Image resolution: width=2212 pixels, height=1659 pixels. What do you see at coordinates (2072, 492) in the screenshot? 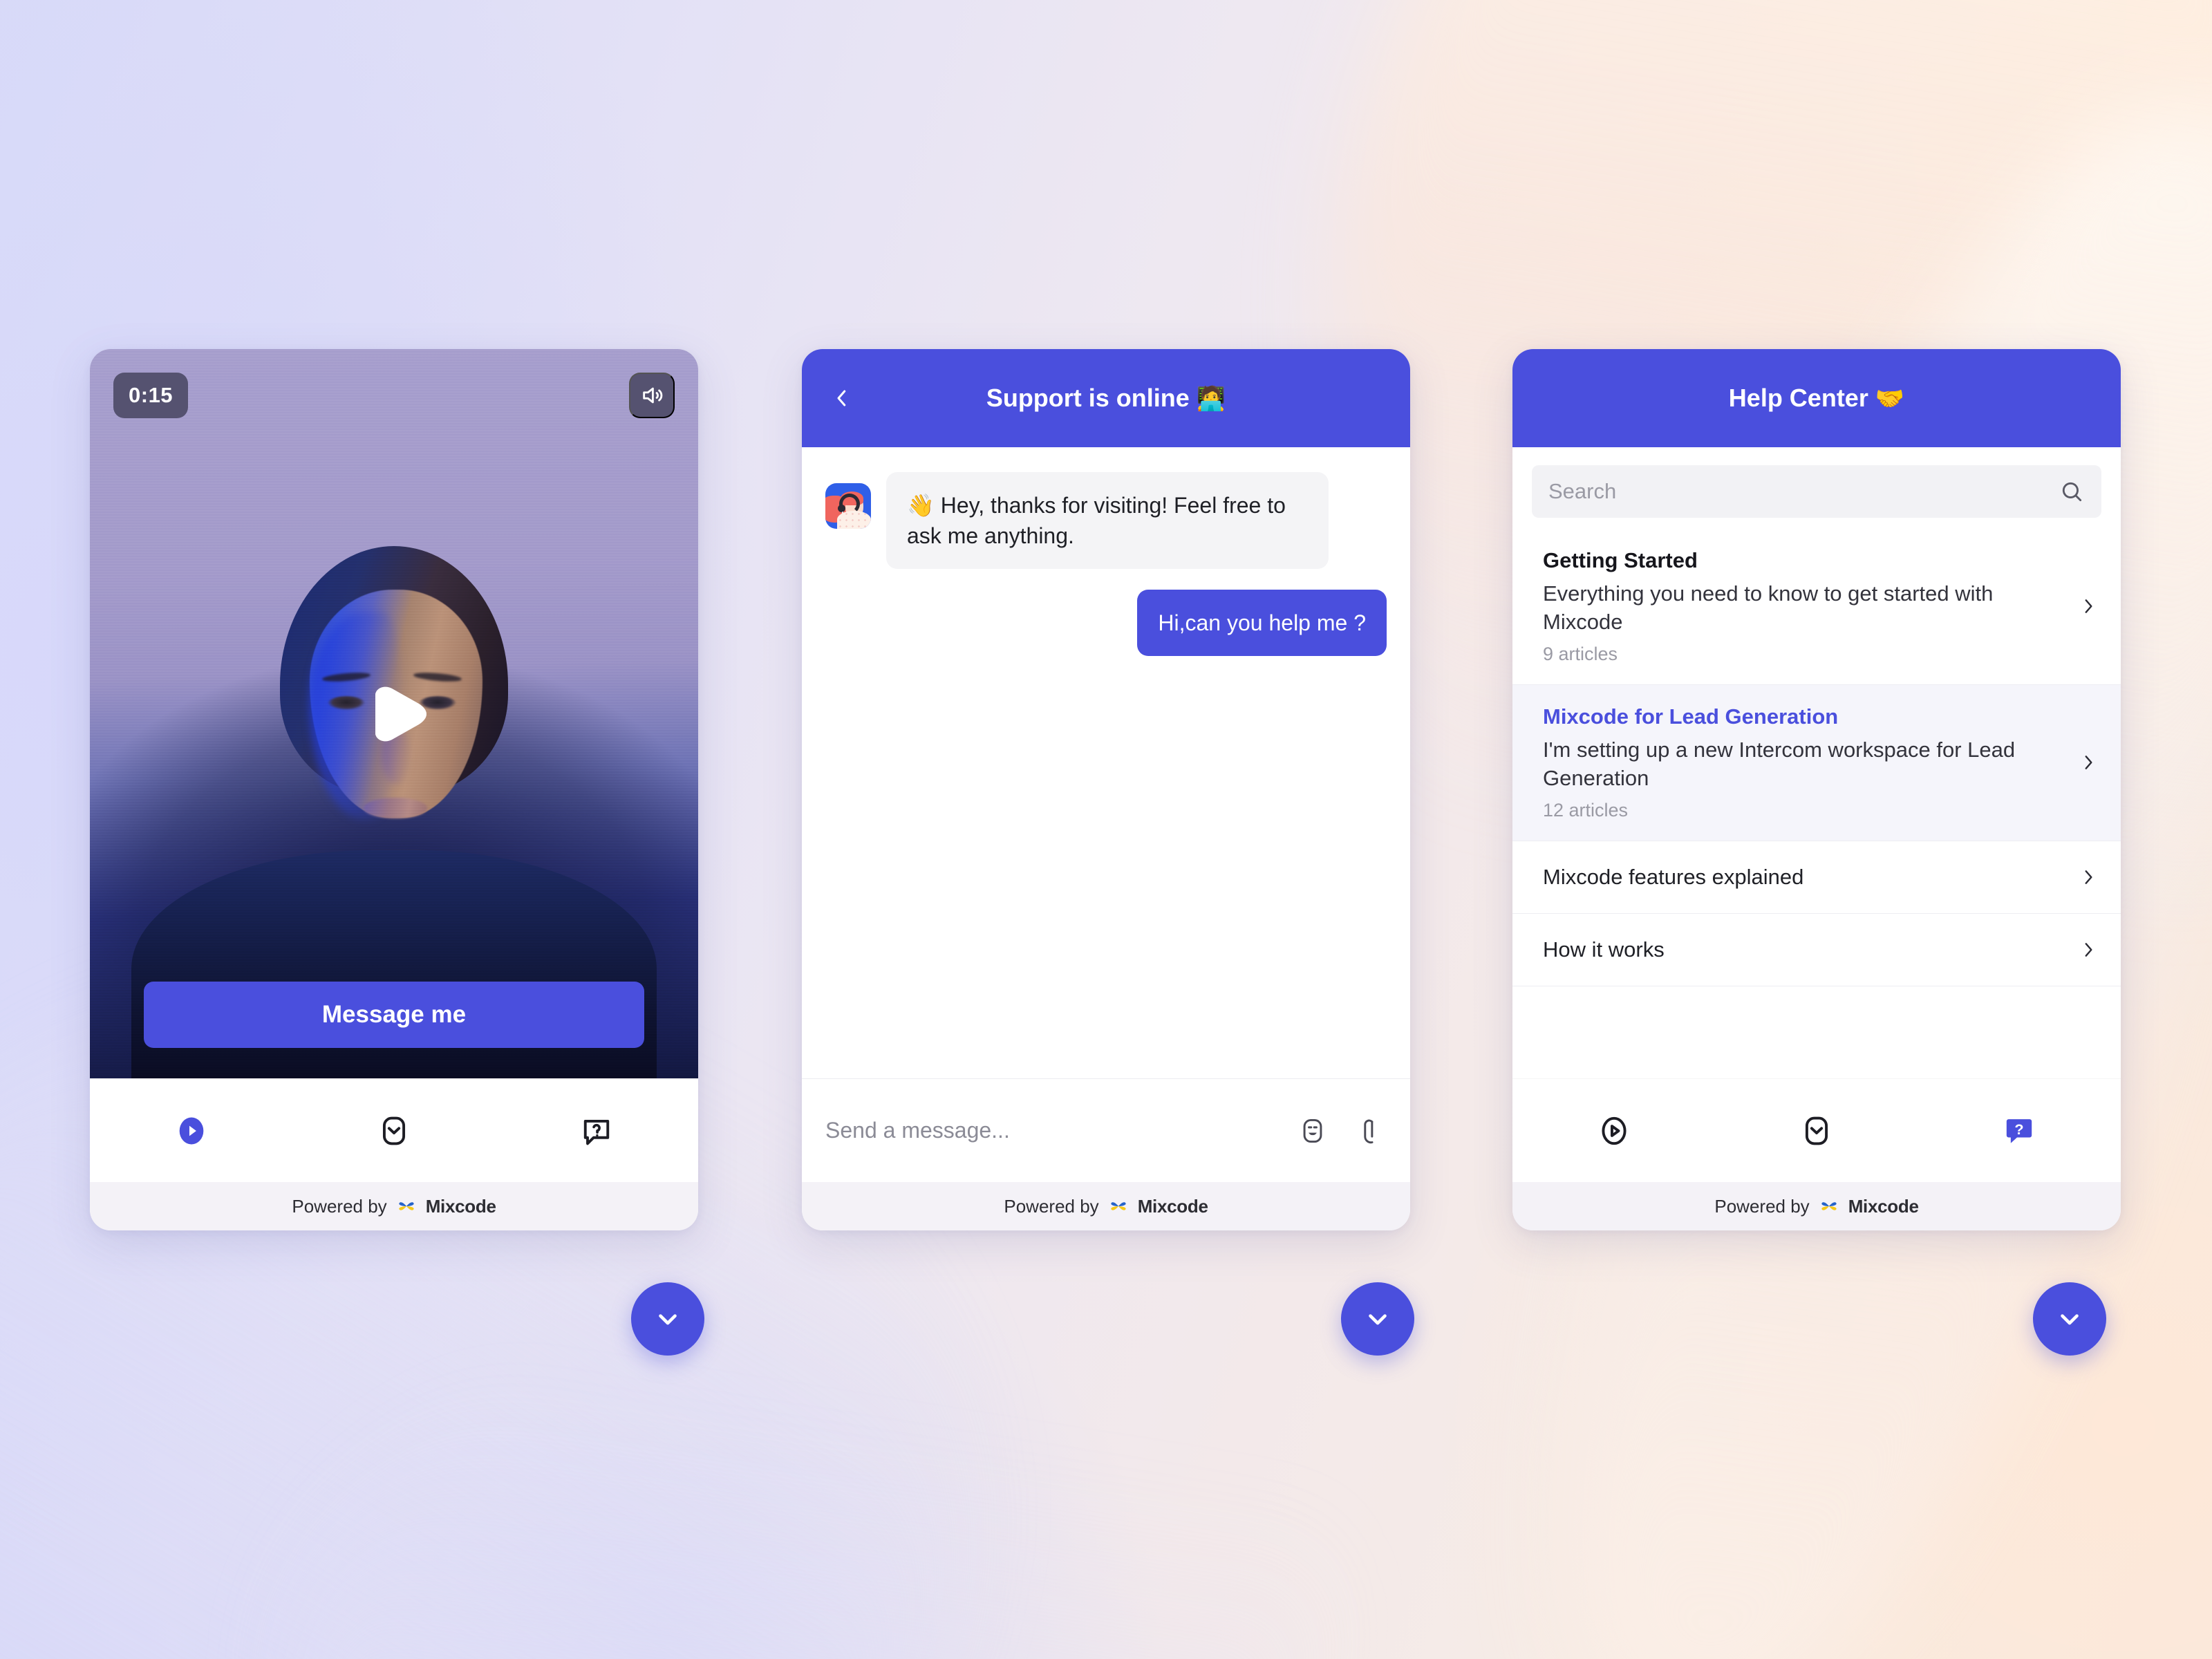
I see `search-icon` at bounding box center [2072, 492].